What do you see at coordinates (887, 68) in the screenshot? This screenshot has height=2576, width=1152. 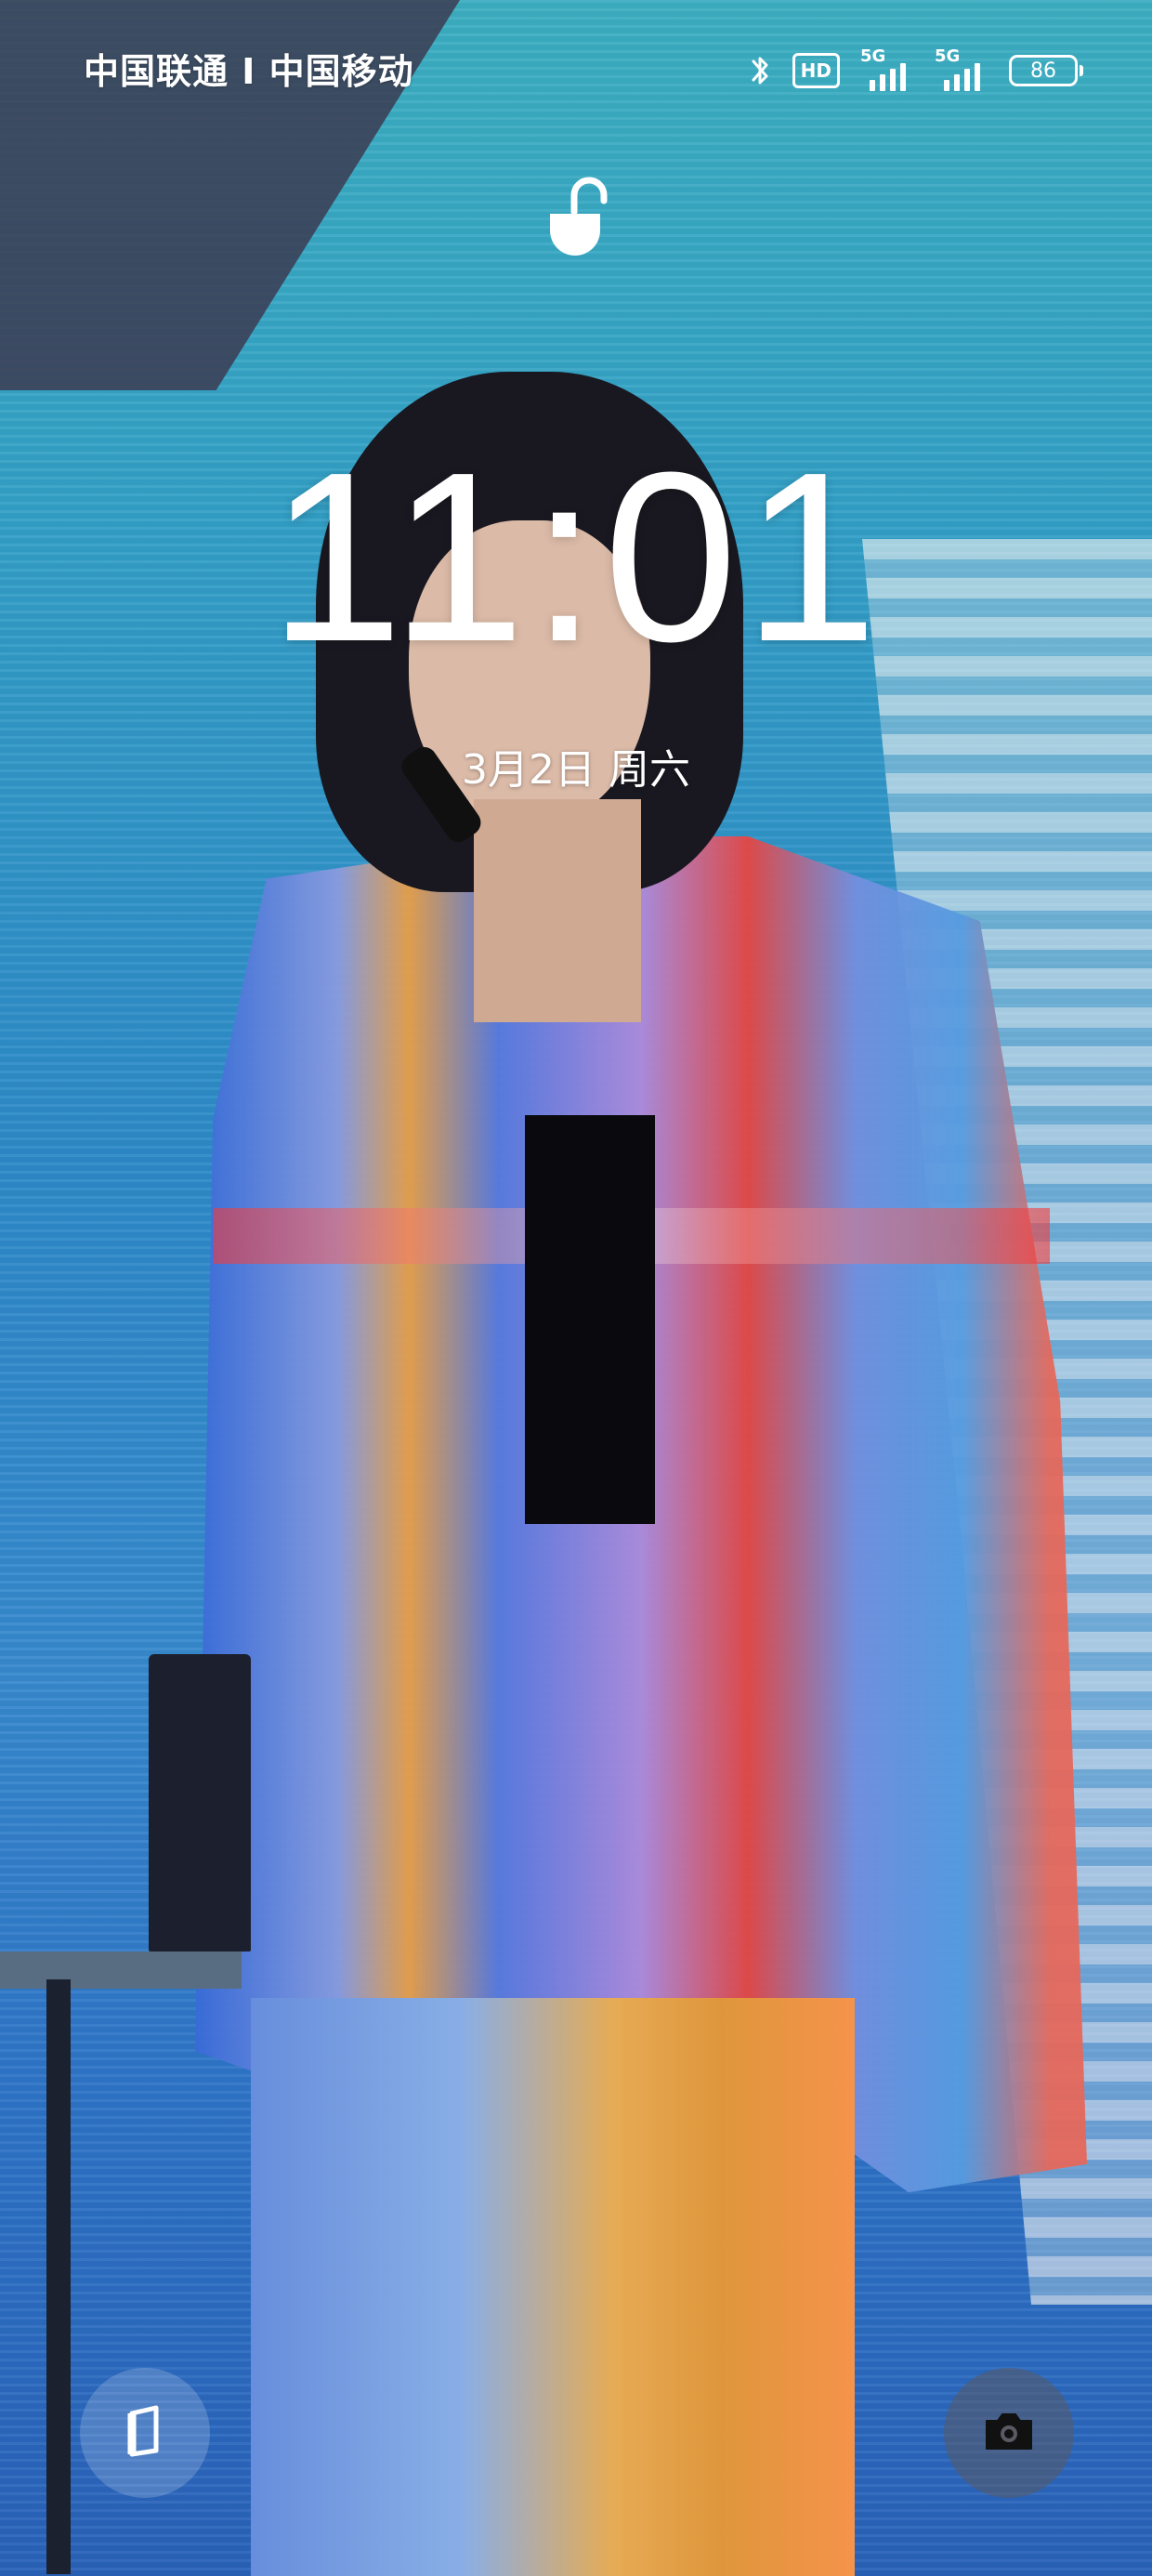 I see `sim1-signal-icon: 5G` at bounding box center [887, 68].